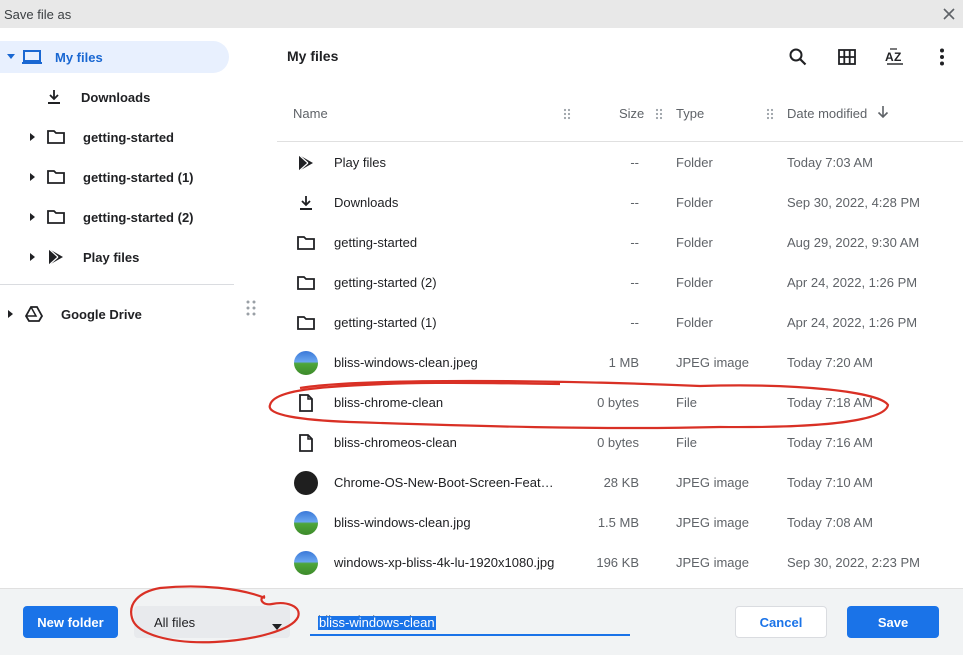 This screenshot has height=655, width=963. I want to click on breadcrumb: My files, so click(312, 56).